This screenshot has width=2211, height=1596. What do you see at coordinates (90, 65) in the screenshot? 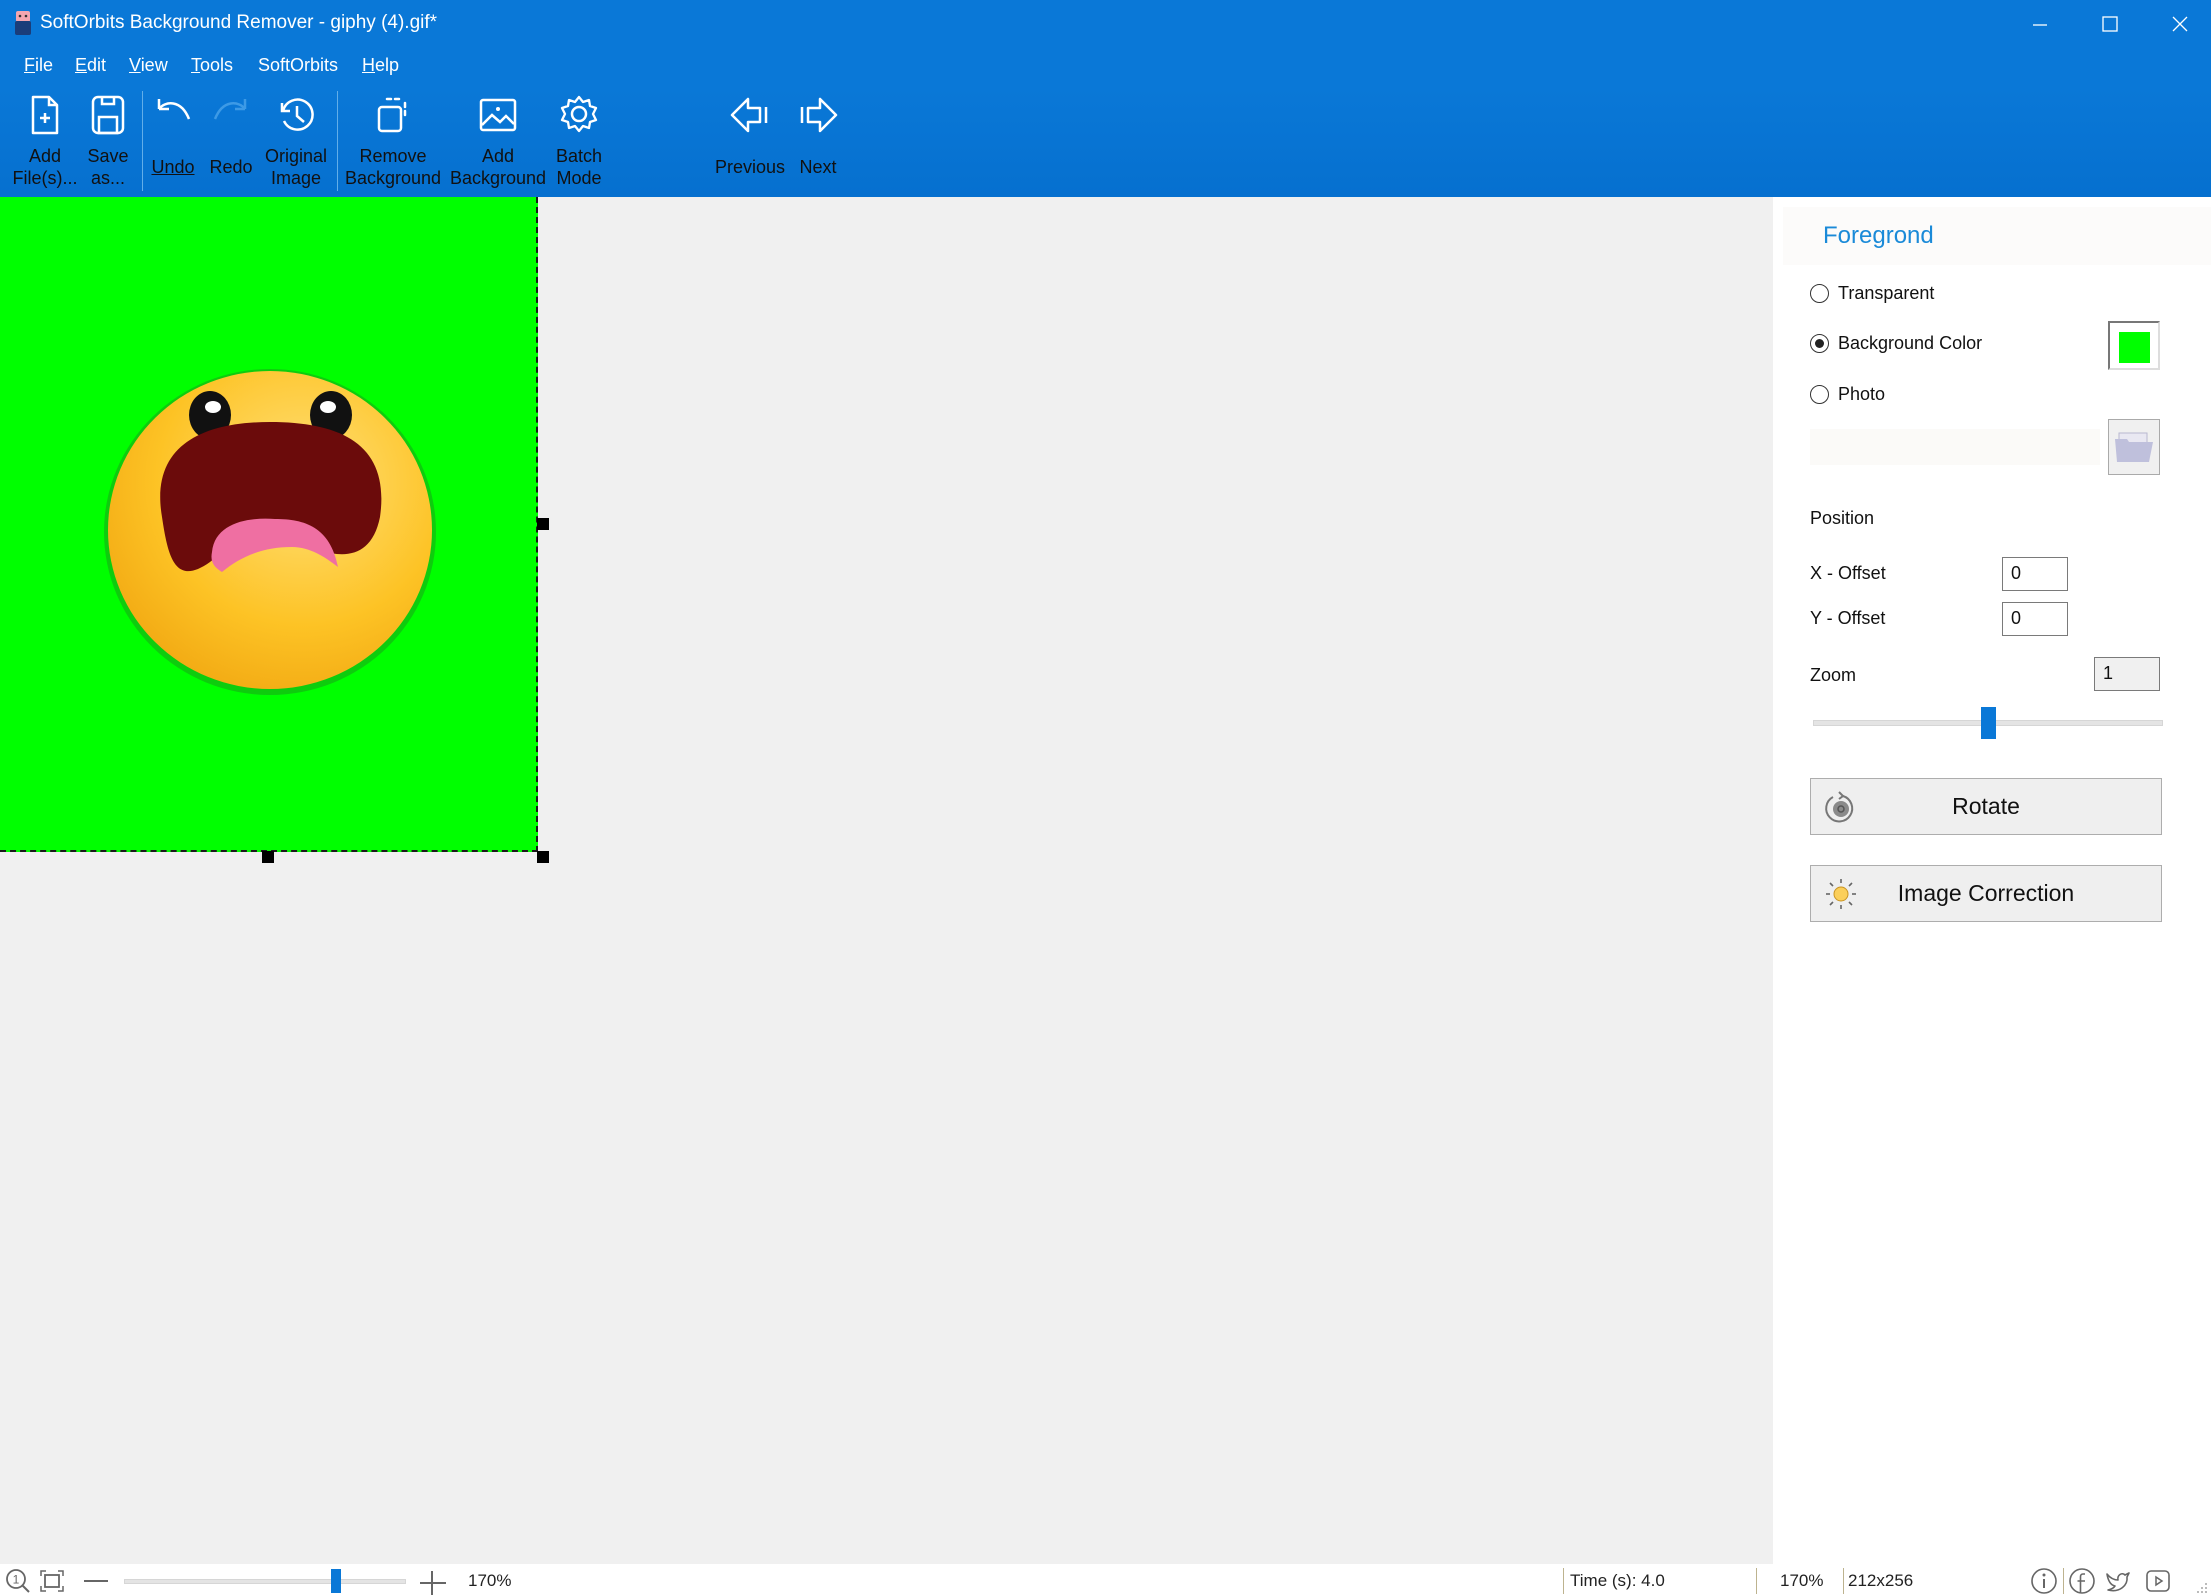
I see `menu-edit: Edit` at bounding box center [90, 65].